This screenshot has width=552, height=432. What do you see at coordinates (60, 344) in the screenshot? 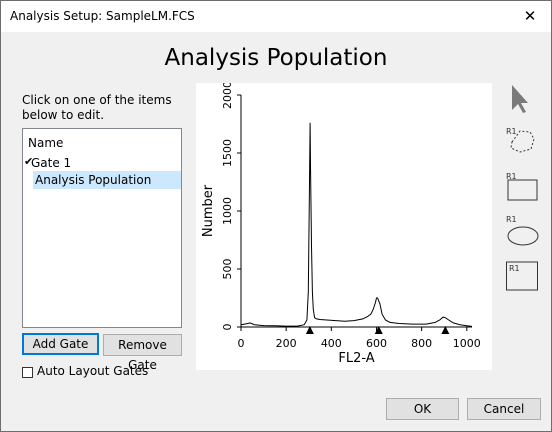
I see `add-gate-button: Add Gate` at bounding box center [60, 344].